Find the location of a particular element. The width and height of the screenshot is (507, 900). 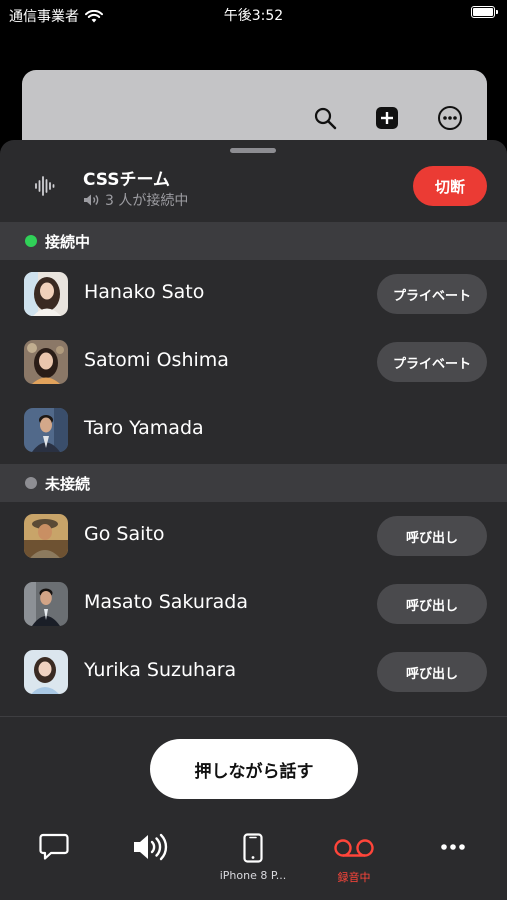

recording-label: 録音中 is located at coordinates (354, 877).